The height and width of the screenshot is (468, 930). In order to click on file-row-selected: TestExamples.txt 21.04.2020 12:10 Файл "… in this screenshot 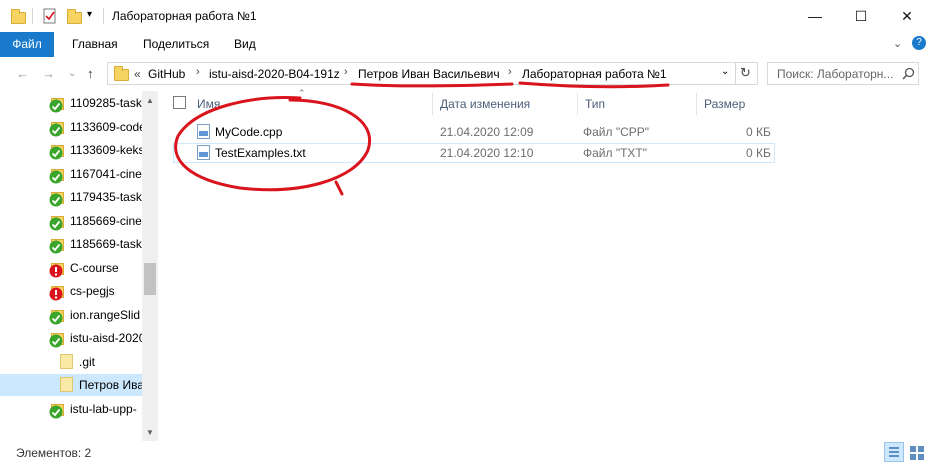, I will do `click(474, 153)`.